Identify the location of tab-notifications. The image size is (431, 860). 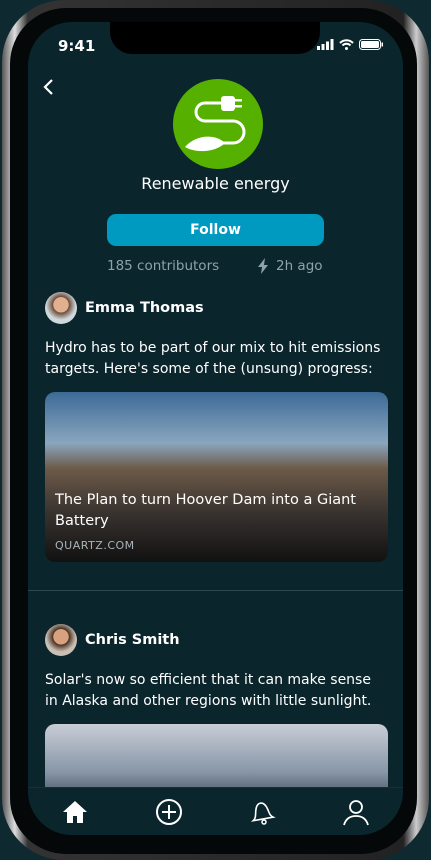
(262, 812).